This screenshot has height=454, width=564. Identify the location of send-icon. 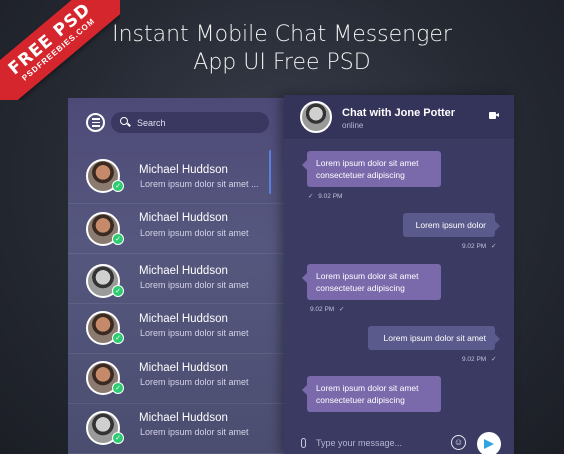
(489, 444).